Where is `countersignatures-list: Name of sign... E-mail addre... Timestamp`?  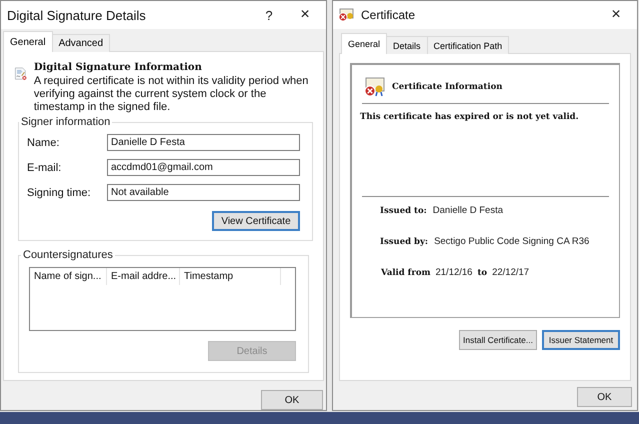 countersignatures-list: Name of sign... E-mail addre... Timestamp is located at coordinates (162, 299).